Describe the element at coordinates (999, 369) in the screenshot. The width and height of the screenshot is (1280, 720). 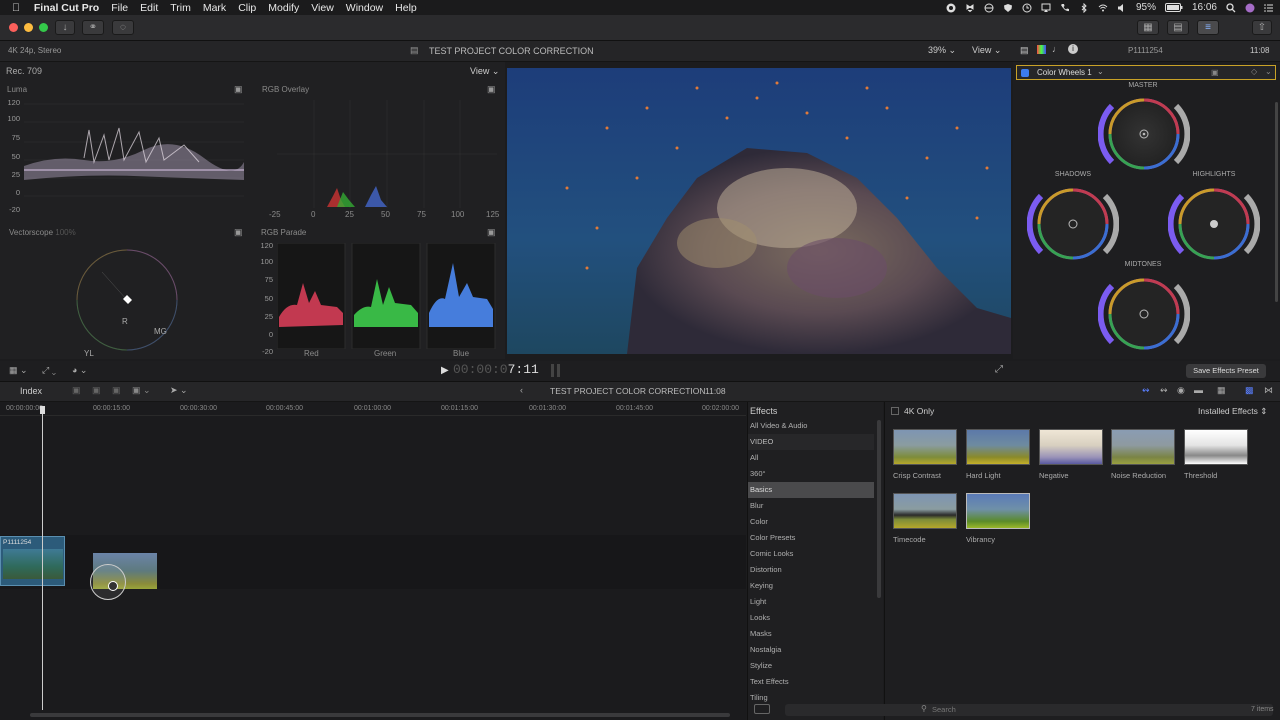
I see `fullscreen-icon: ⤢` at that location.